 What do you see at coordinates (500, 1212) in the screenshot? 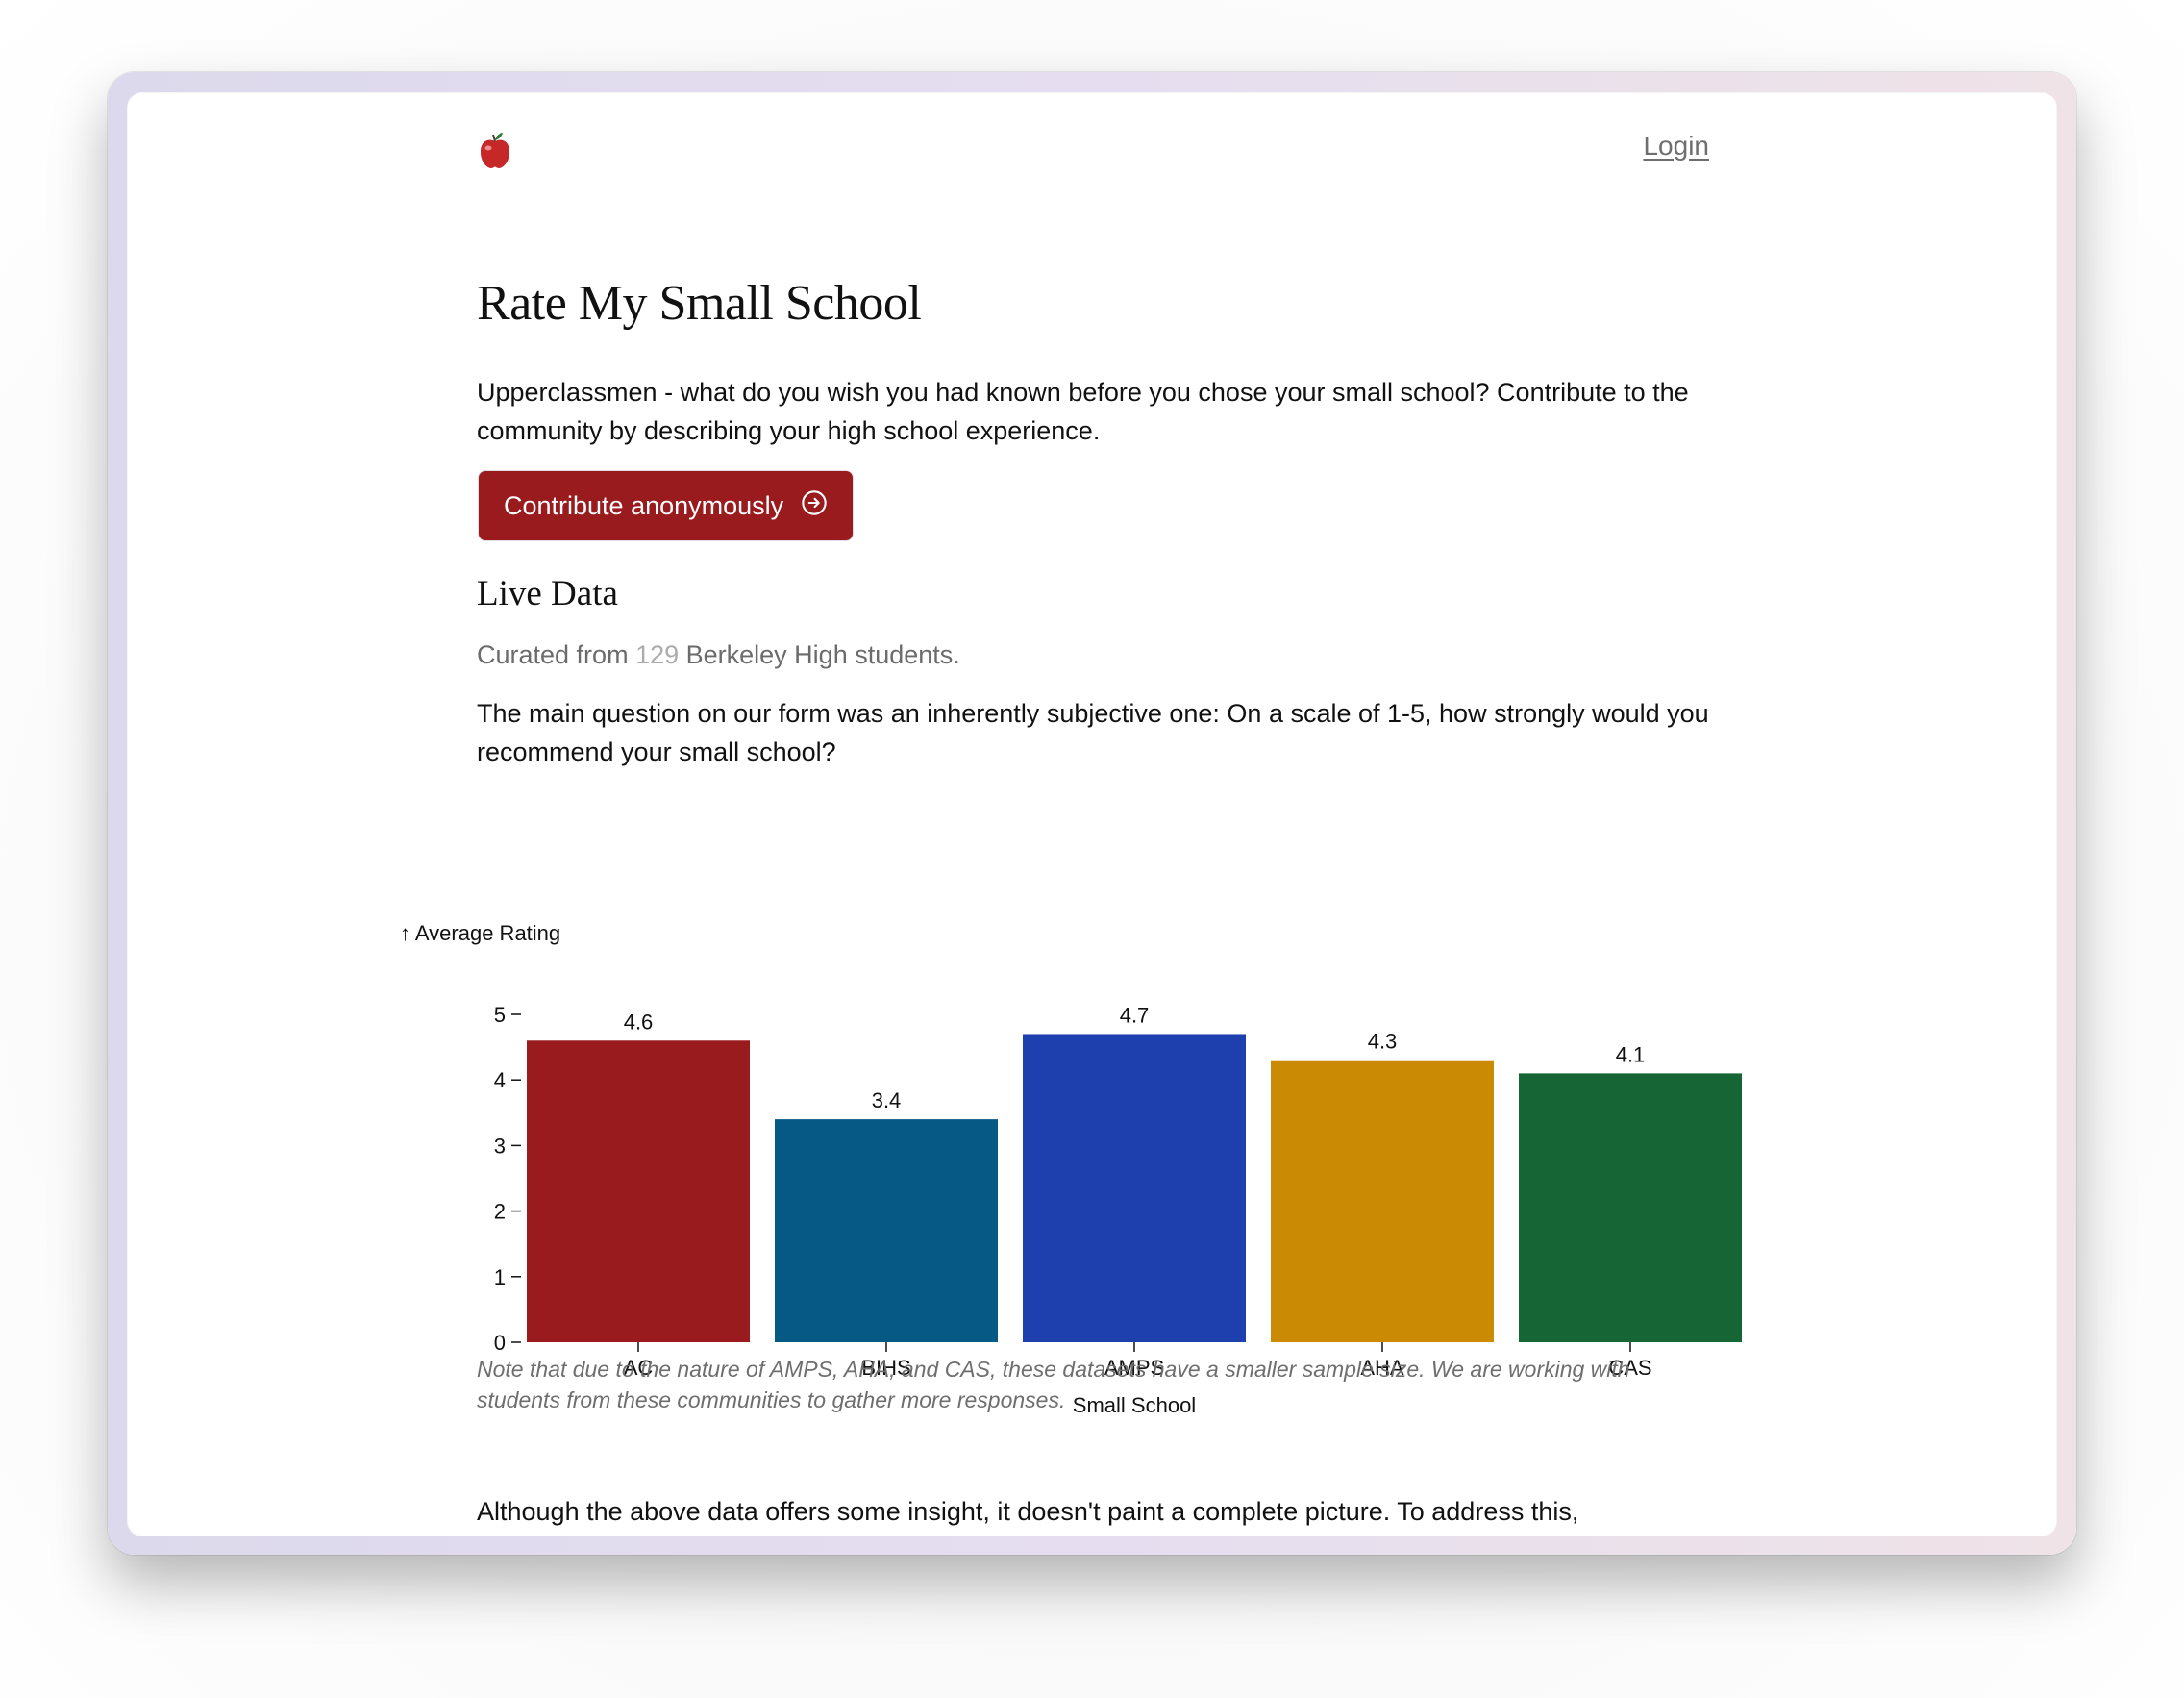
I see `y-tick-label: 2` at bounding box center [500, 1212].